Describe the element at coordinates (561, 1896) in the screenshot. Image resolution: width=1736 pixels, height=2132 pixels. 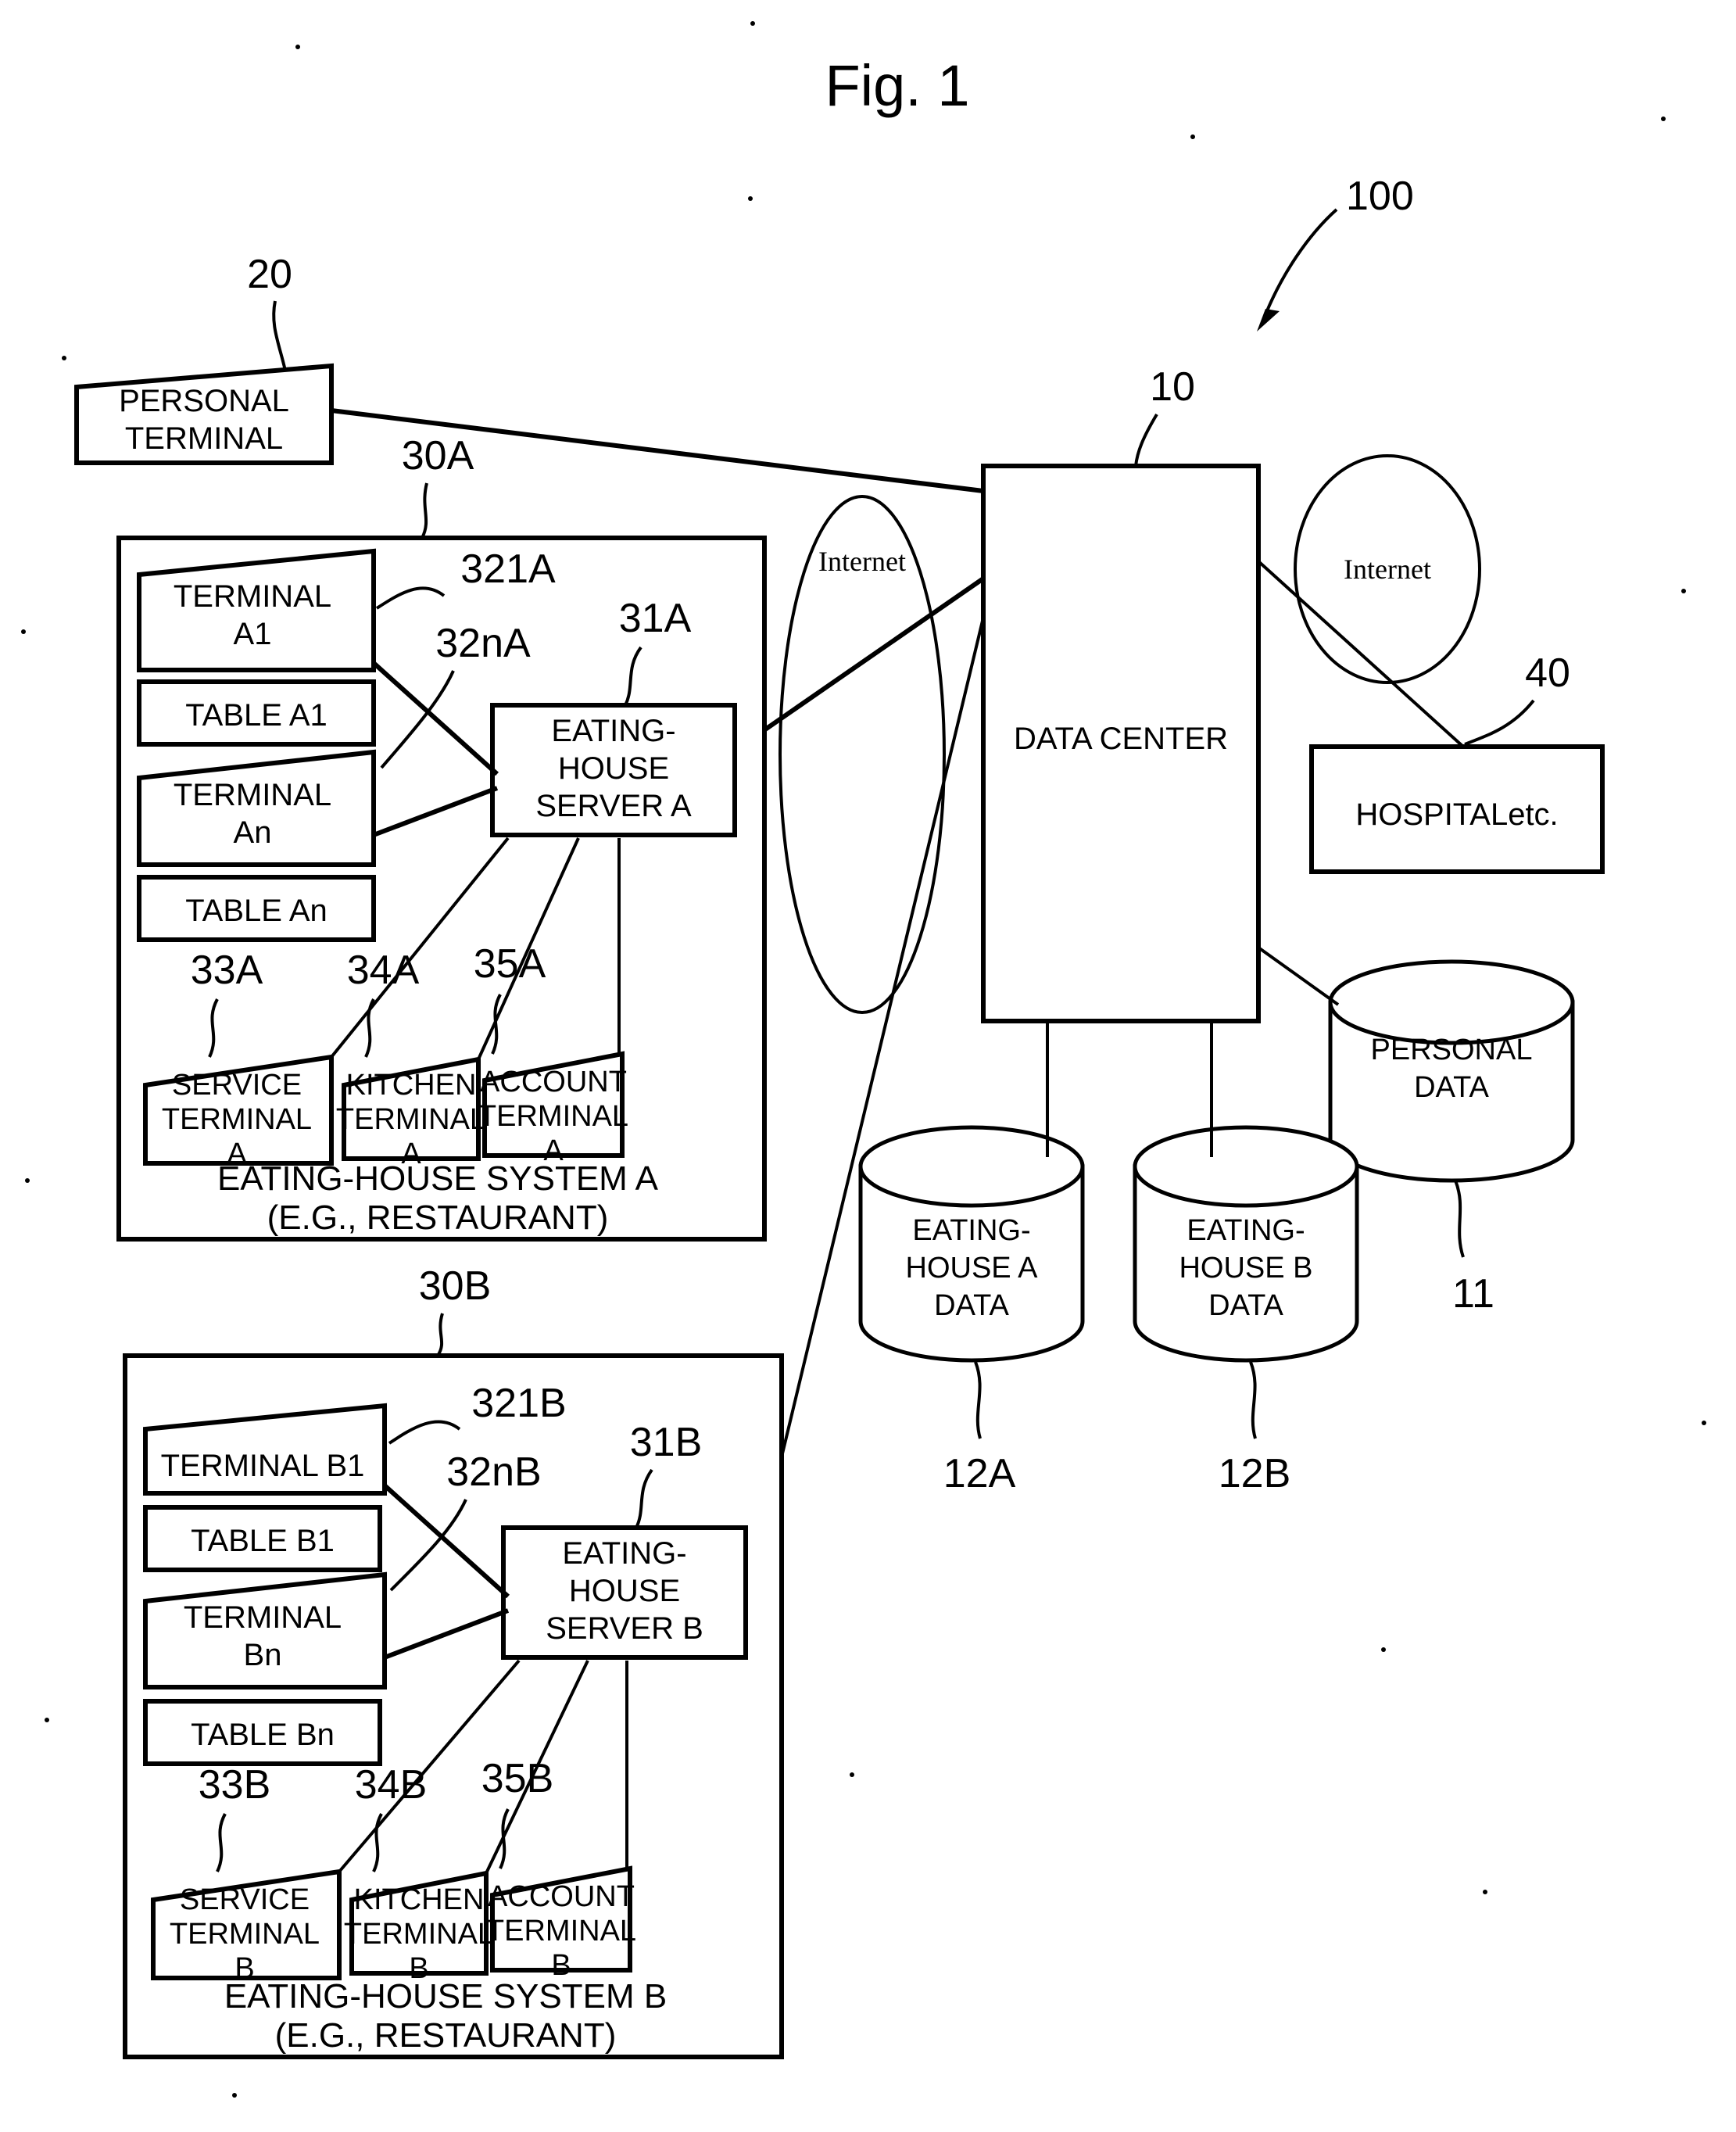
I see `account-terminal-b-line1: ACCOUNT` at that location.